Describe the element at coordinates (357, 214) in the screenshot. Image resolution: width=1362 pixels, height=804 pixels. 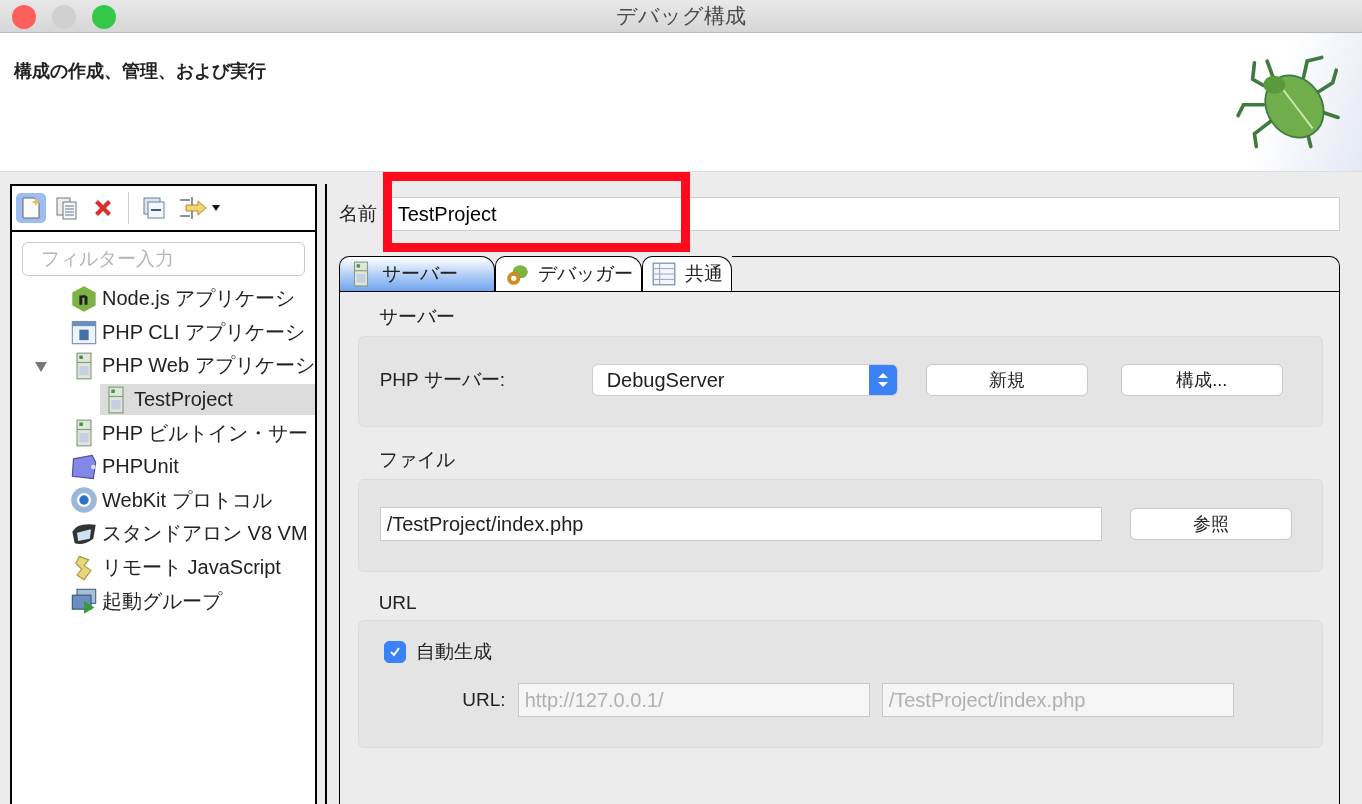
I see `name-label: 名前` at that location.